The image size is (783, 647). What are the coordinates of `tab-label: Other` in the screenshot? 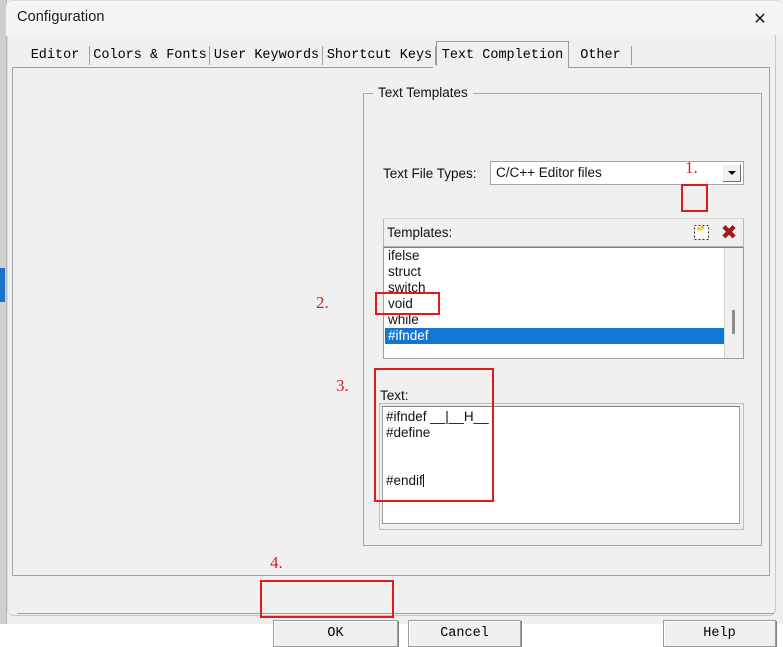 It's located at (600, 55).